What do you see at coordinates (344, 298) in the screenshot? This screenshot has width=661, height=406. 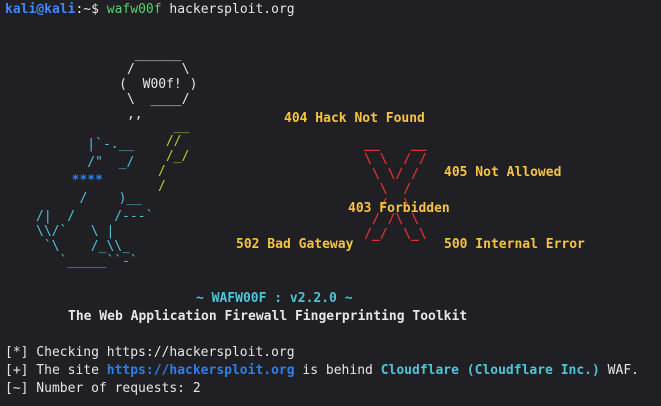 I see `version-suffix: ~` at bounding box center [344, 298].